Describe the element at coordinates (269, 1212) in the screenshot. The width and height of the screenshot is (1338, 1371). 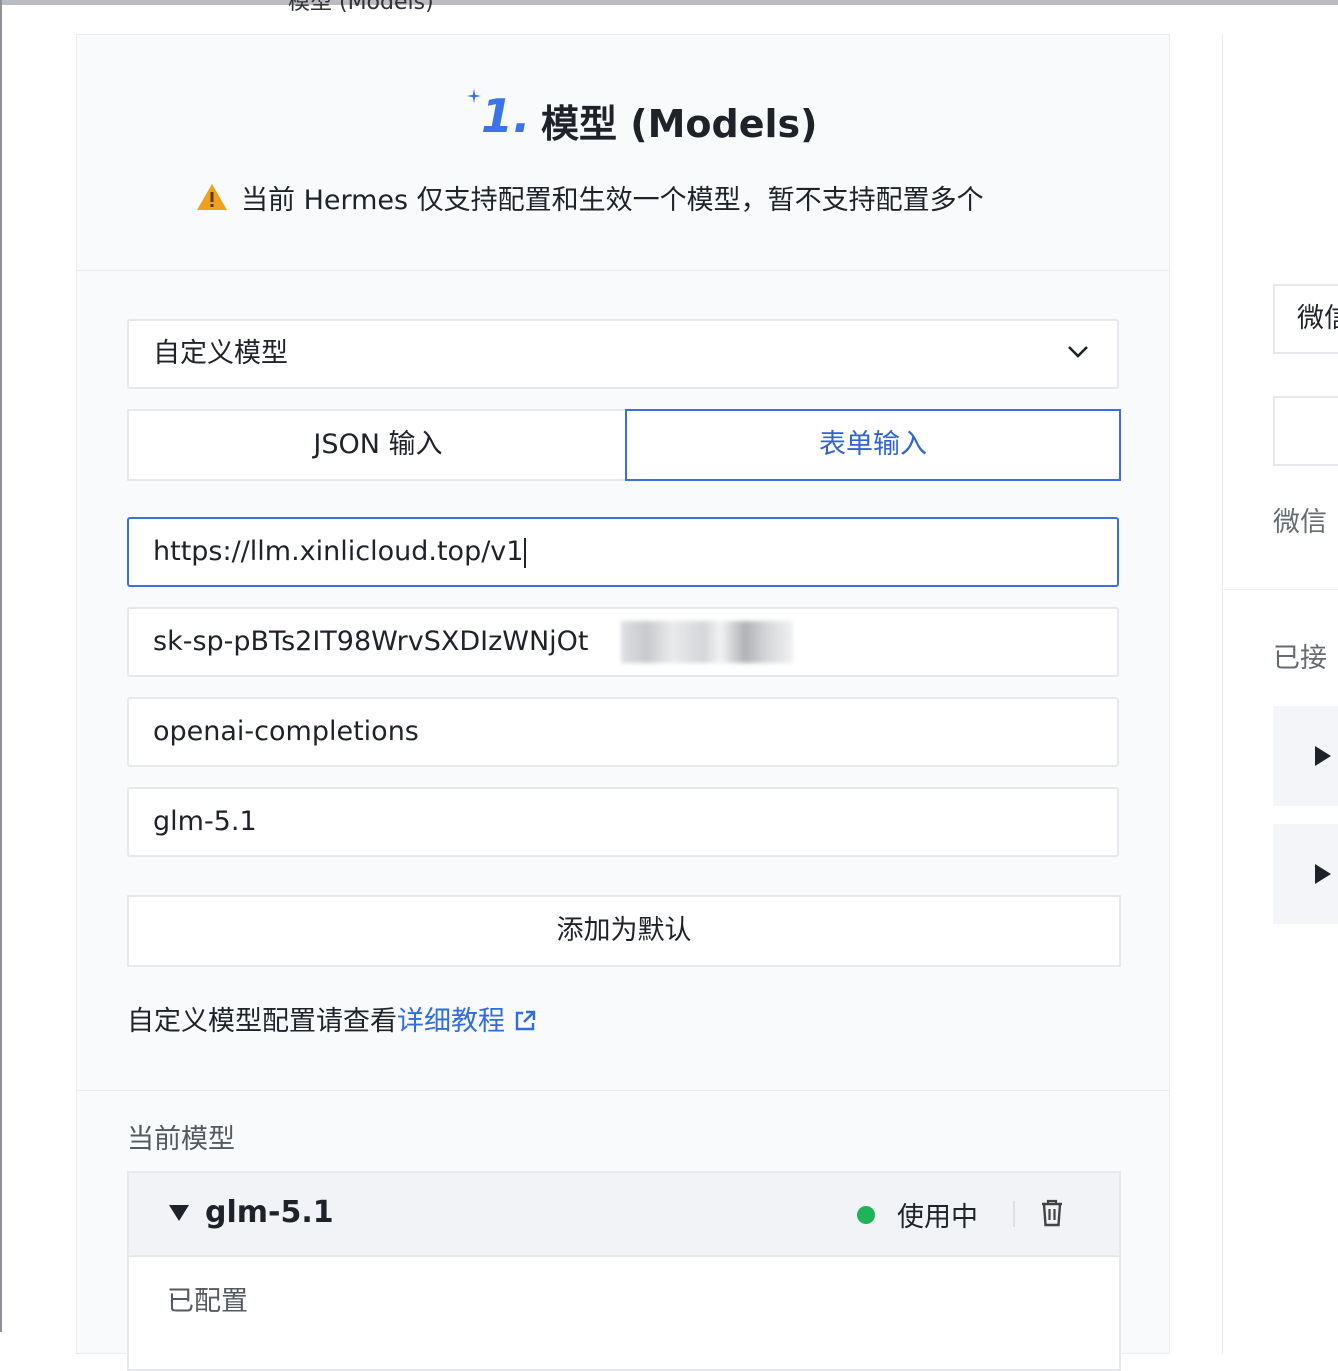
I see `current-model-name: glm-5.1` at that location.